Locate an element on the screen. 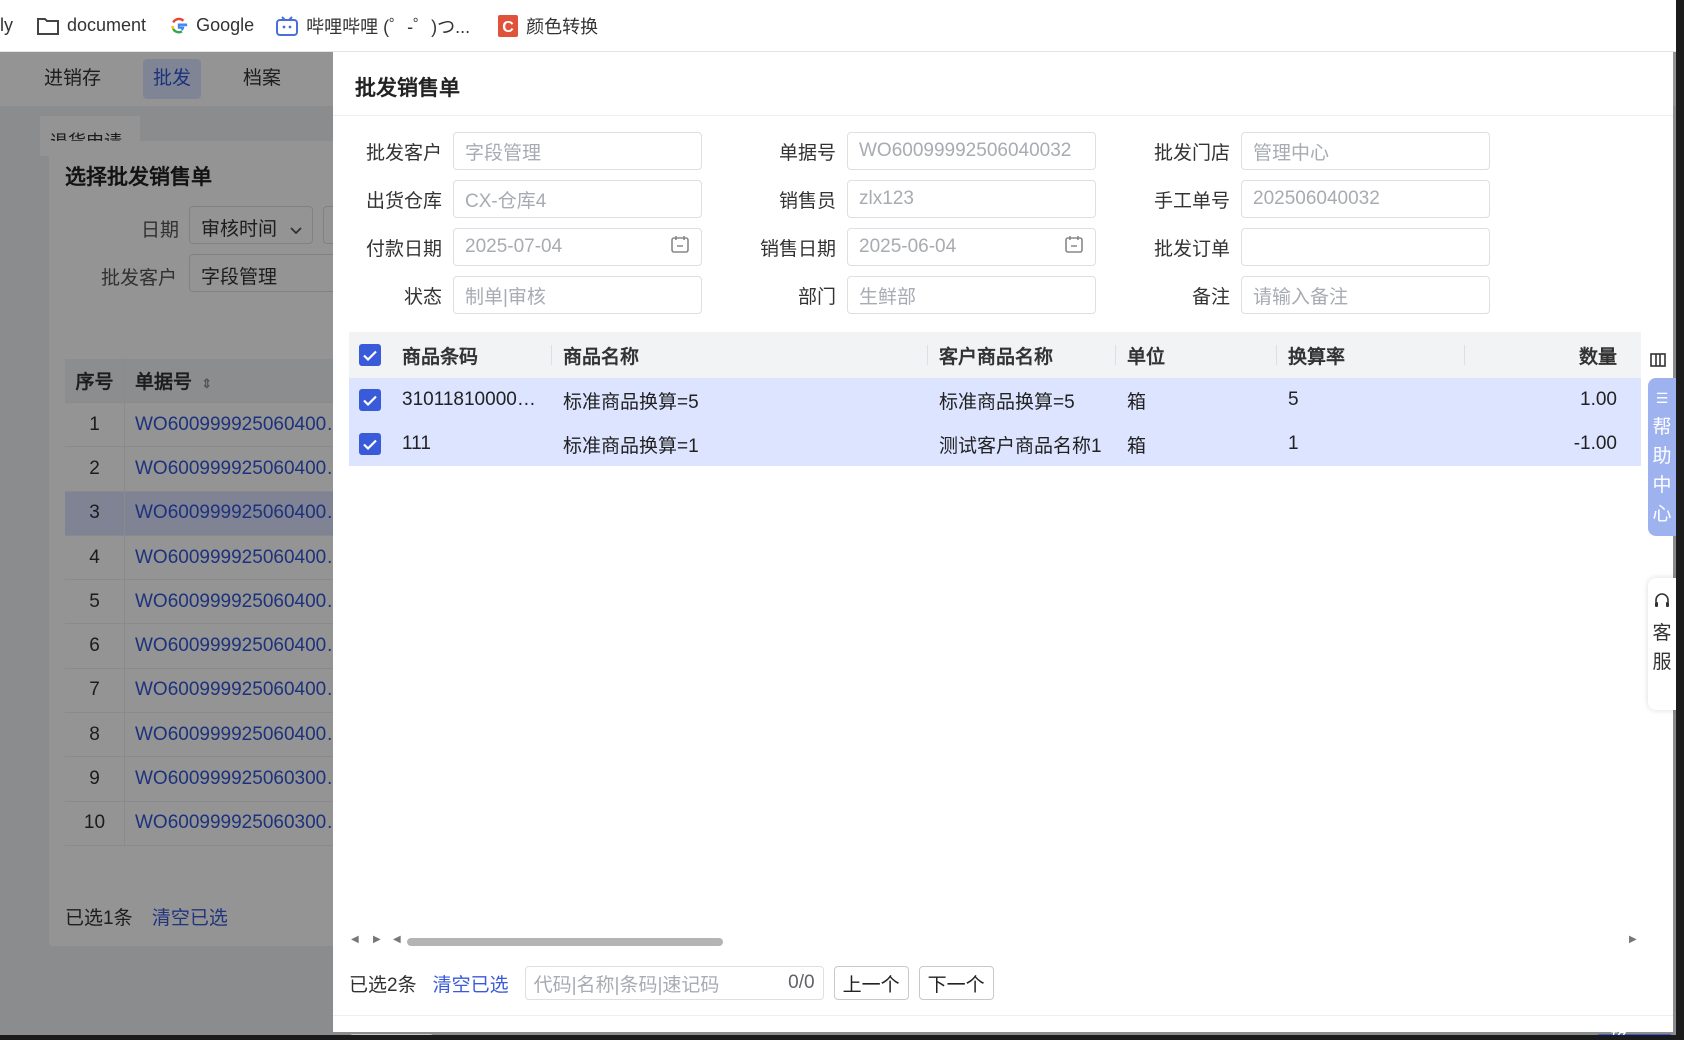  help-char: 帮 is located at coordinates (1662, 427).